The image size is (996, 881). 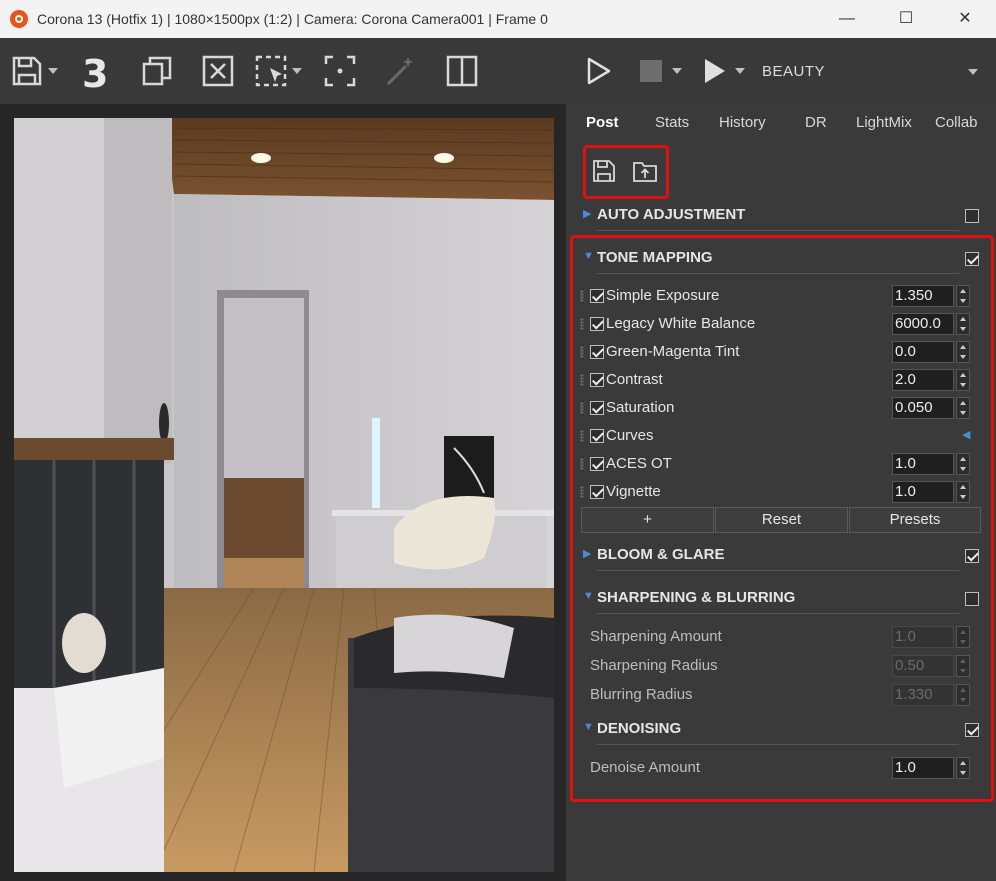 I want to click on tone-op-row: ACES OT 1.0, so click(x=778, y=464).